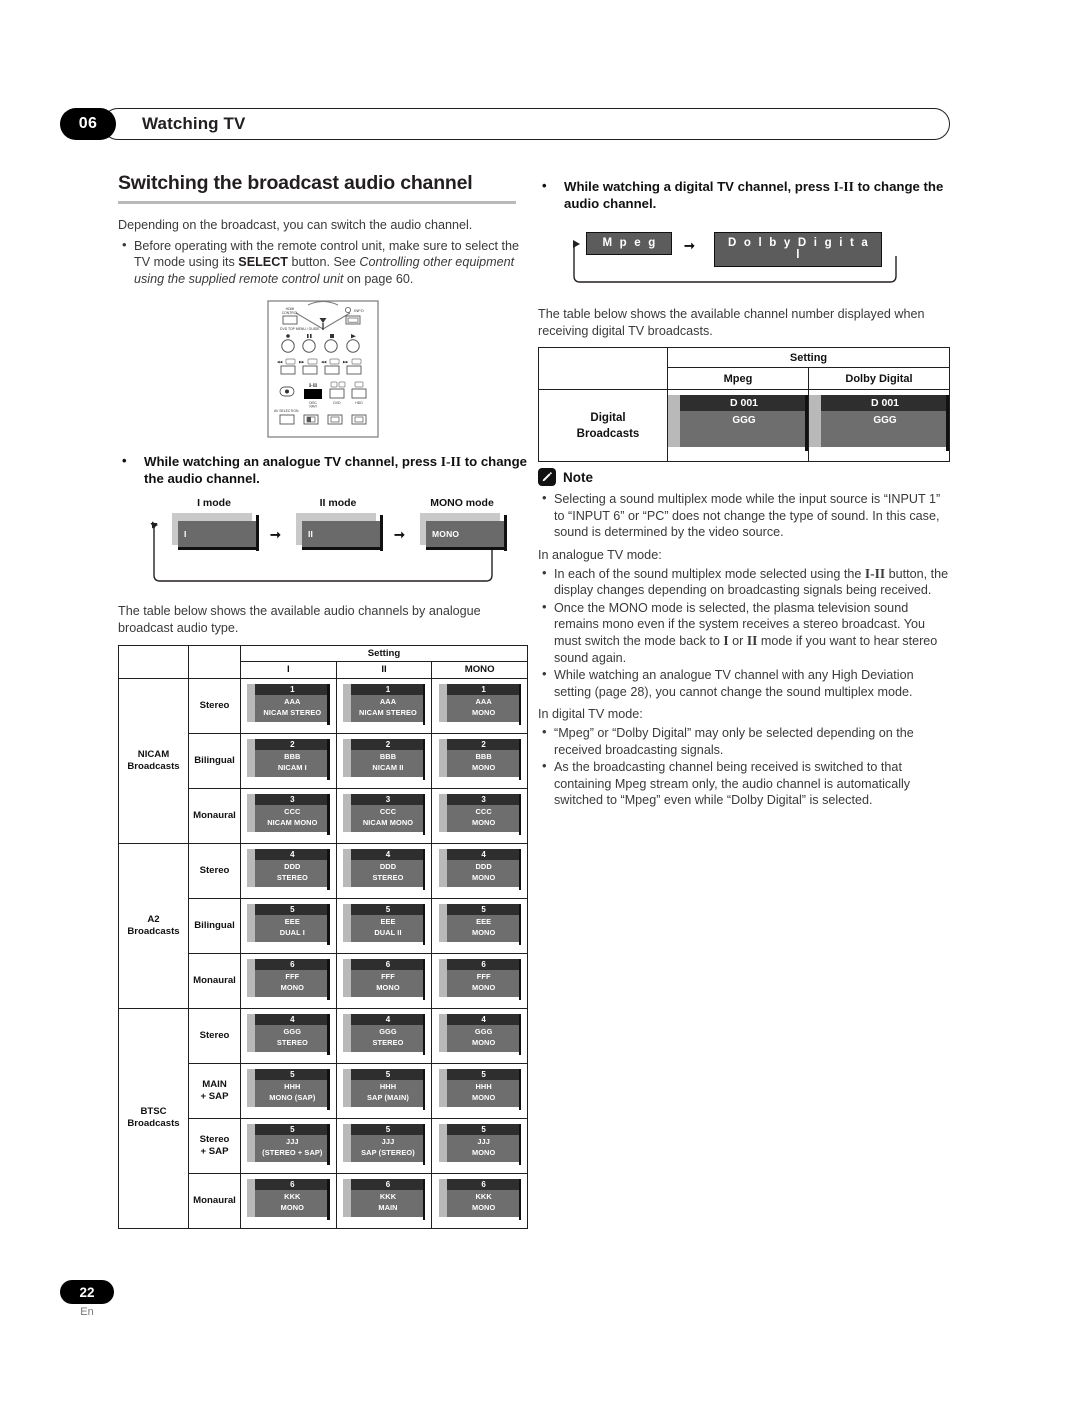  Describe the element at coordinates (288, 1145) in the screenshot. I see `setting-cell: 5 JJJ (STEREO + SAP)` at that location.